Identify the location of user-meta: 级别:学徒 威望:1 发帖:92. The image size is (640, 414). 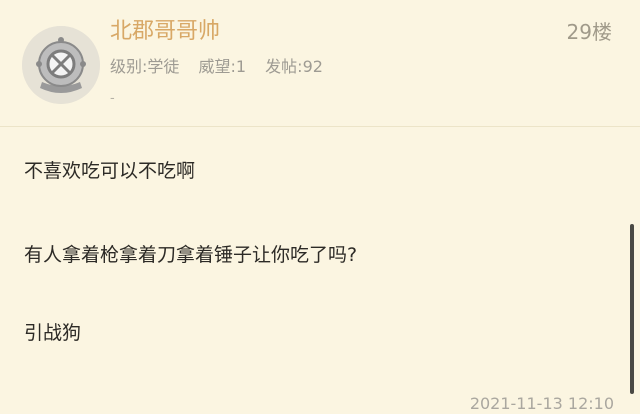
(223, 67).